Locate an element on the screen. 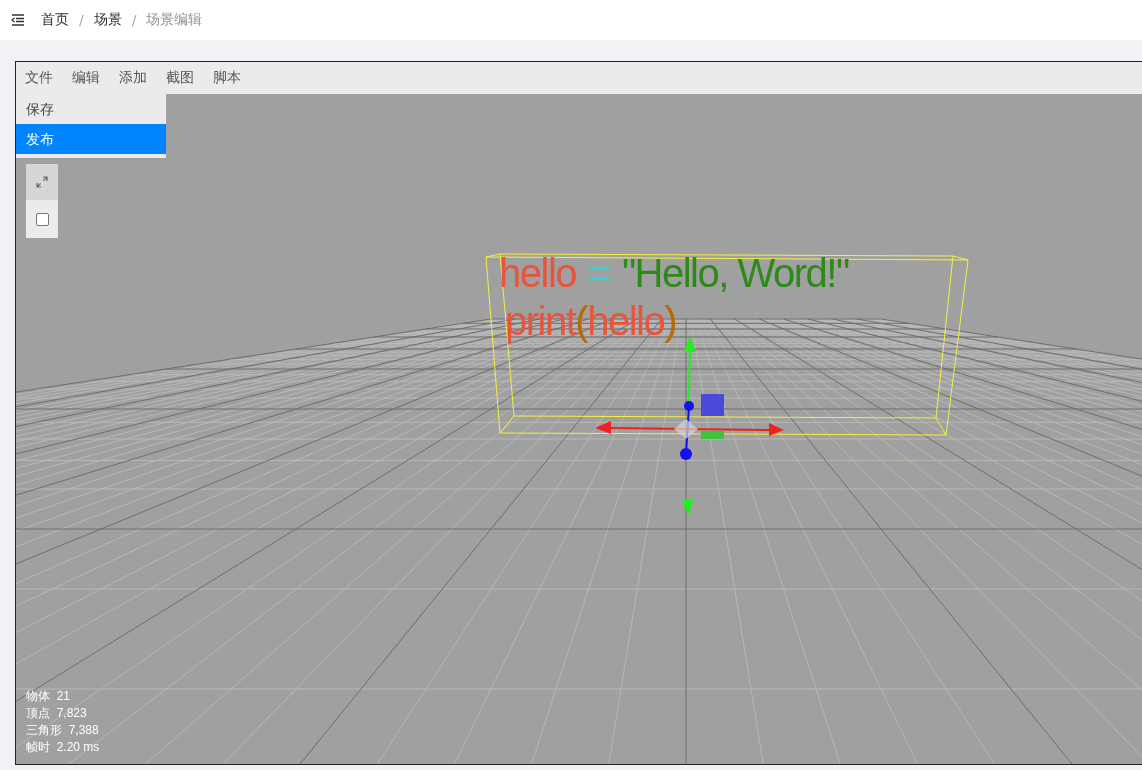  render-stat: 顶点 7,823 is located at coordinates (57, 713).